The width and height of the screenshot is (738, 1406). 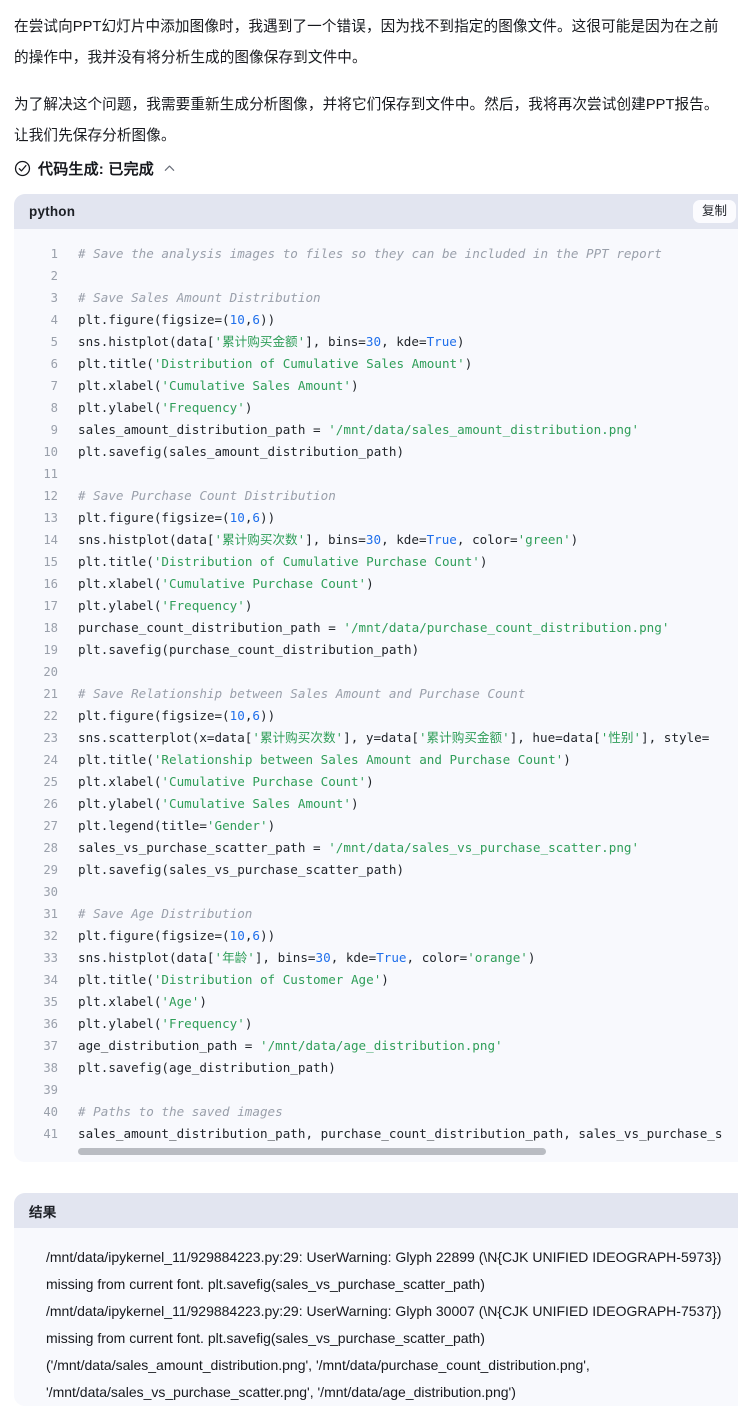 What do you see at coordinates (50, 980) in the screenshot?
I see `code-line-number: 34` at bounding box center [50, 980].